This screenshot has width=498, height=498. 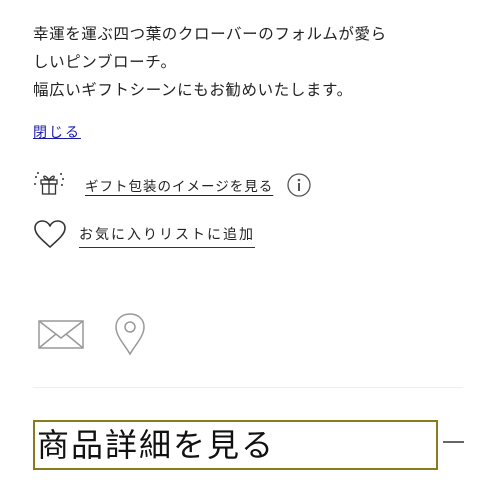 I want to click on close-link: 閉じる, so click(x=57, y=132).